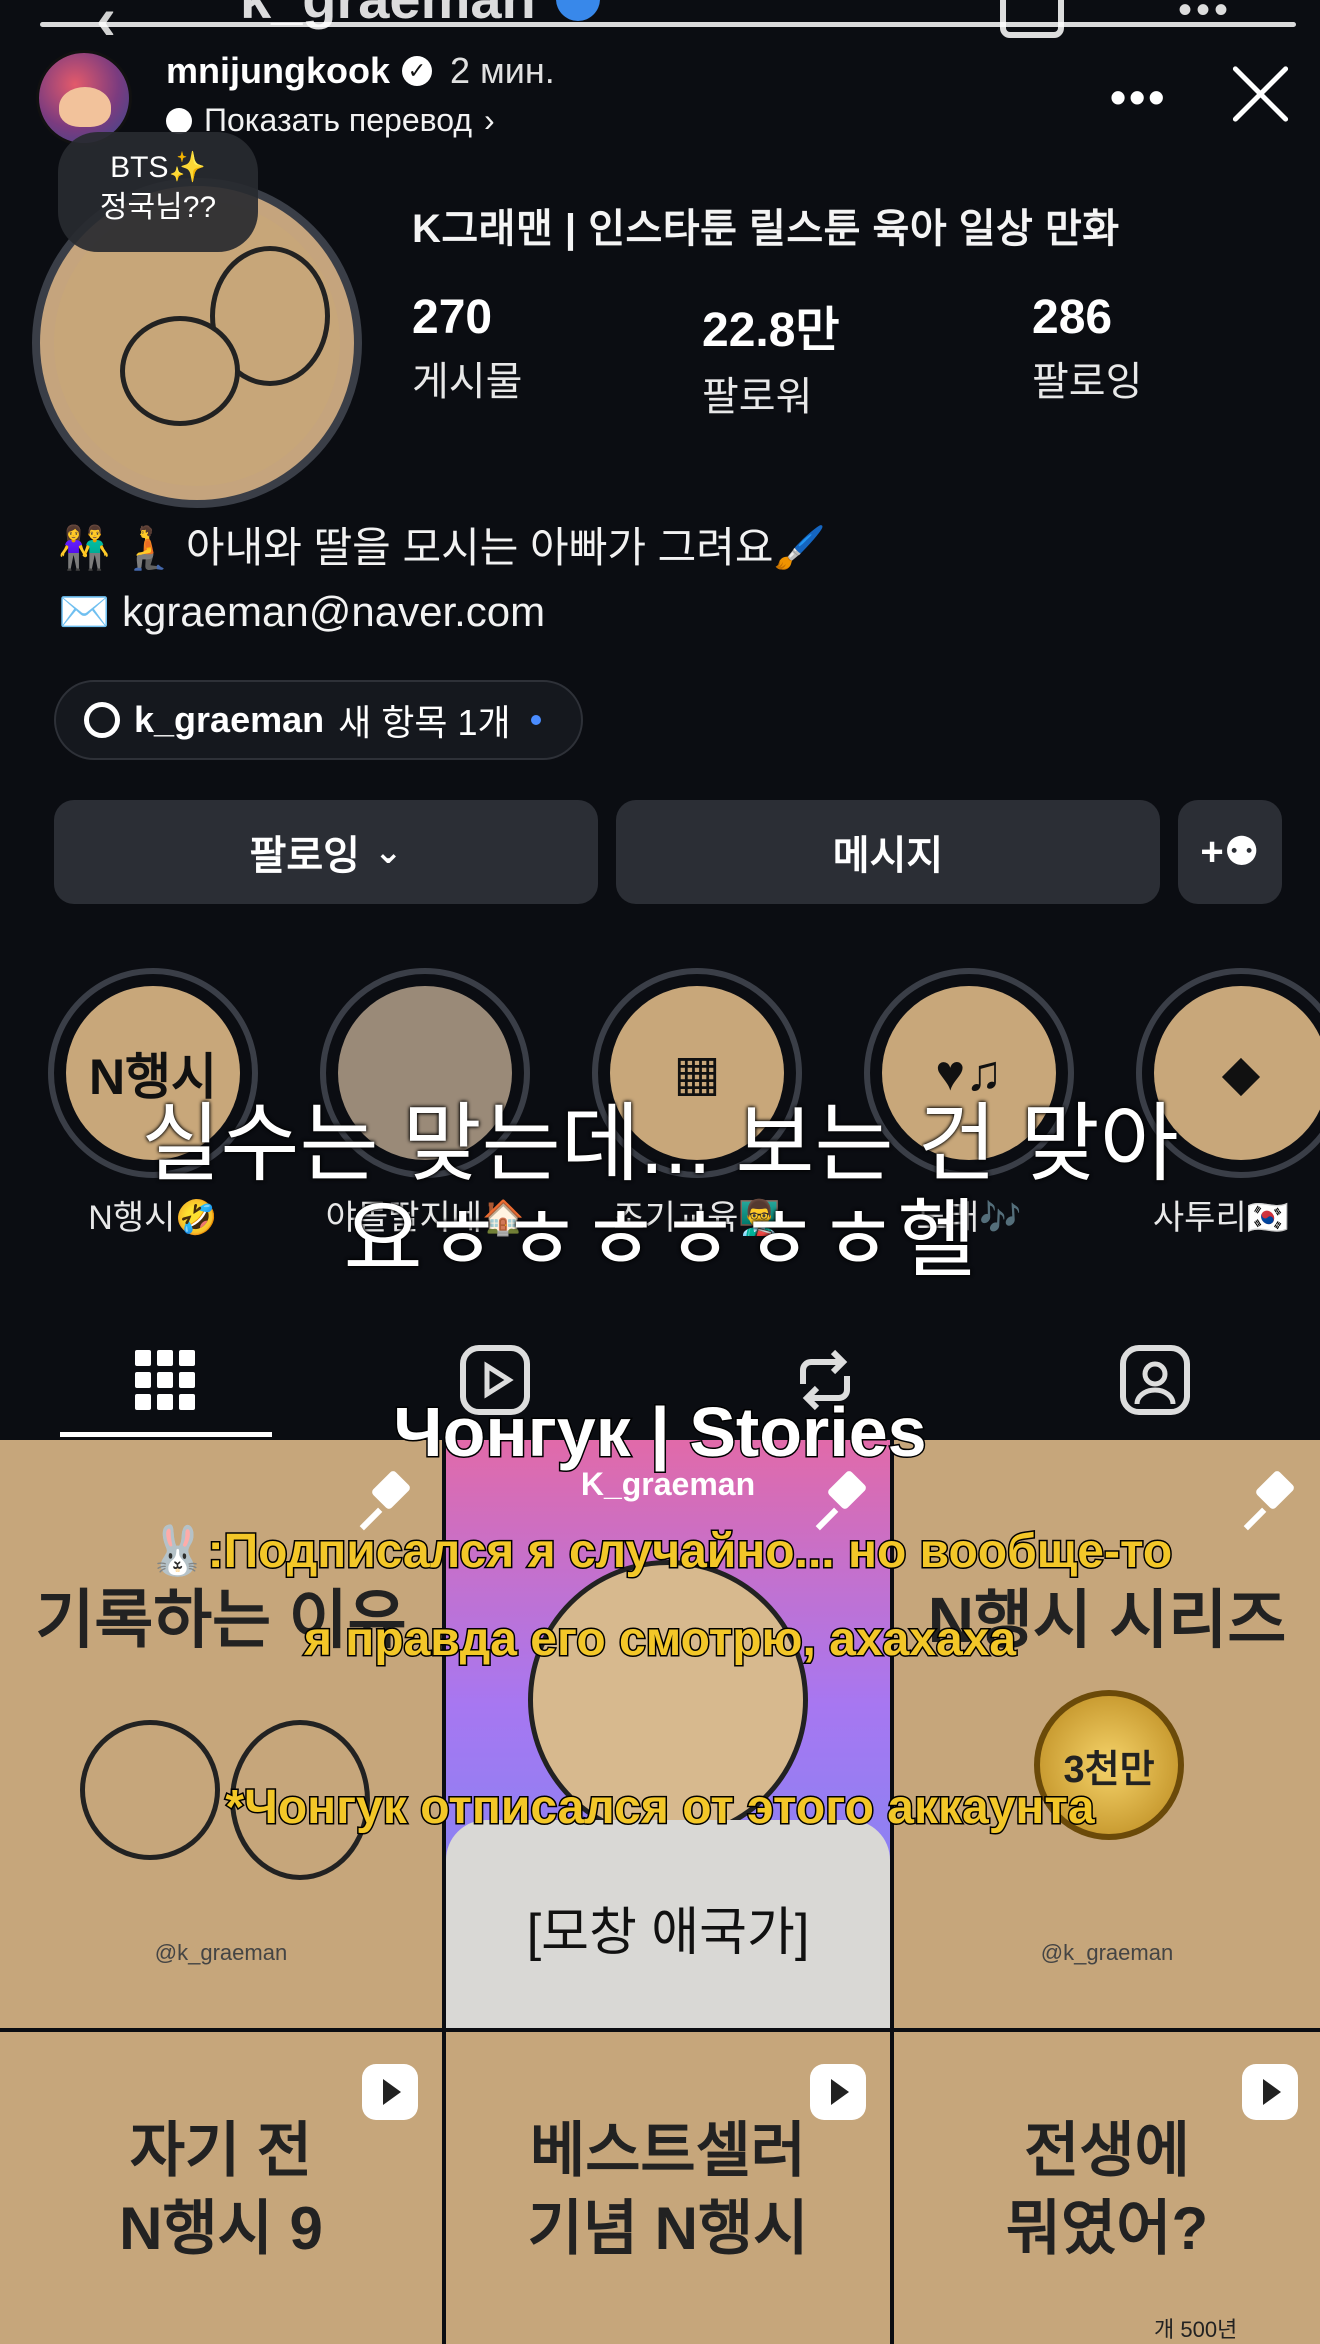 Image resolution: width=1320 pixels, height=2344 pixels. Describe the element at coordinates (467, 382) in the screenshot. I see `stat-label: 게시물` at that location.